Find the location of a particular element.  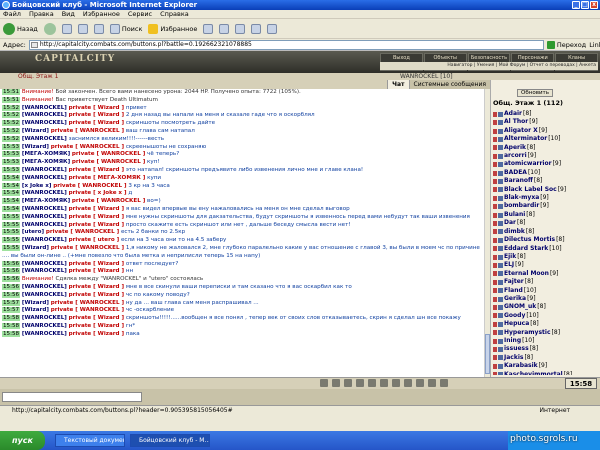

user-name: Black Label Soc is located at coordinates (530, 190).